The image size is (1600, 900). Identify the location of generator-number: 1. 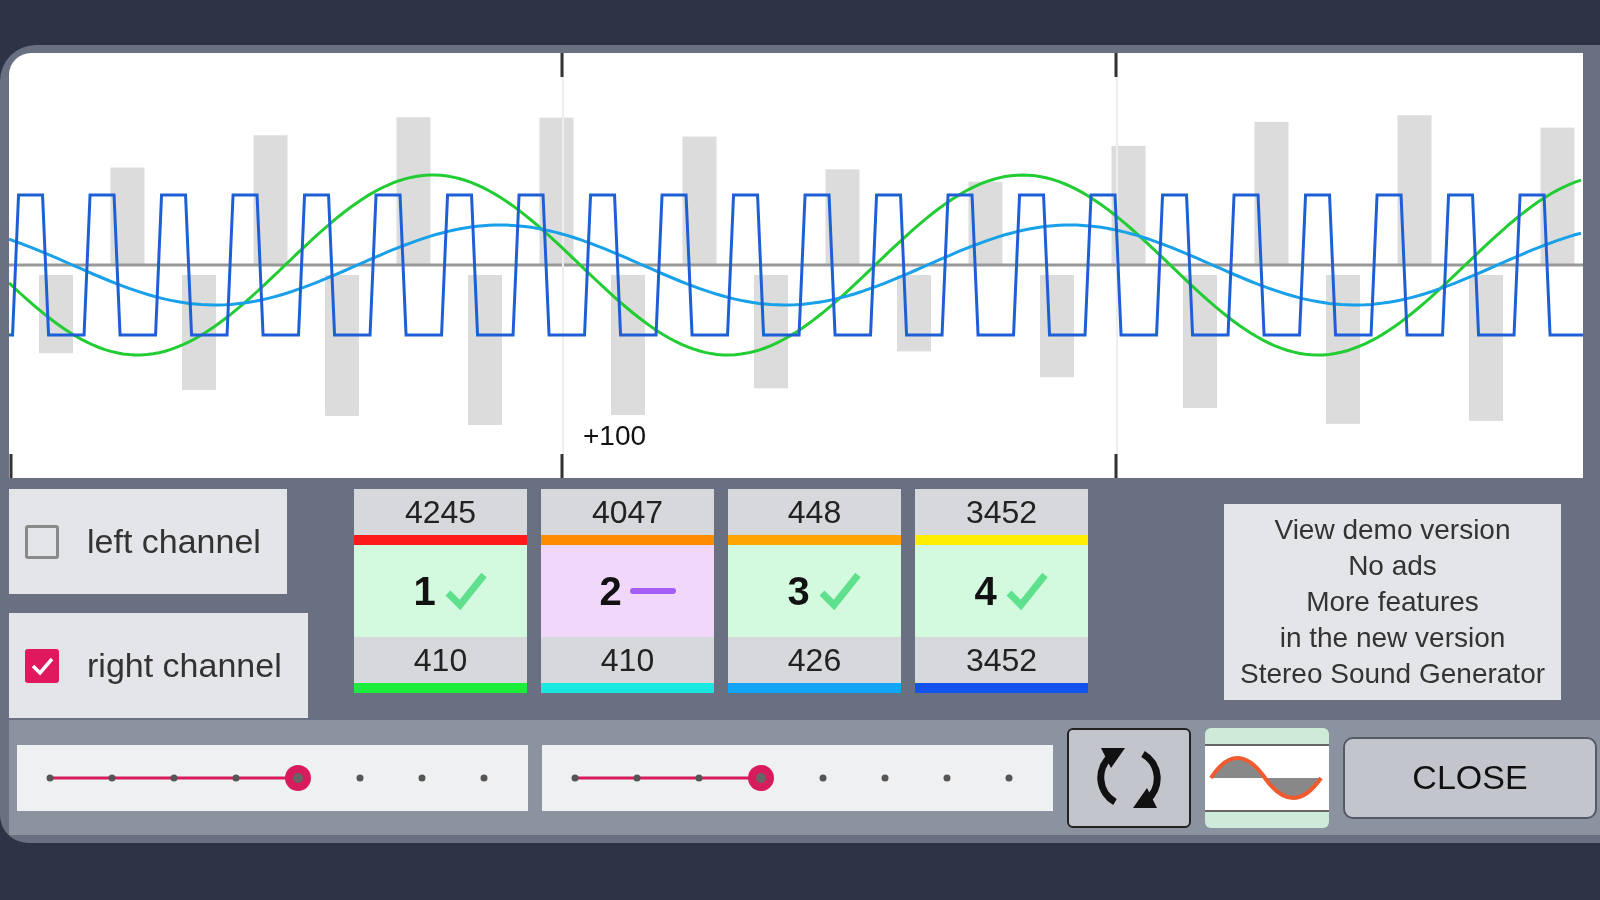
(424, 591).